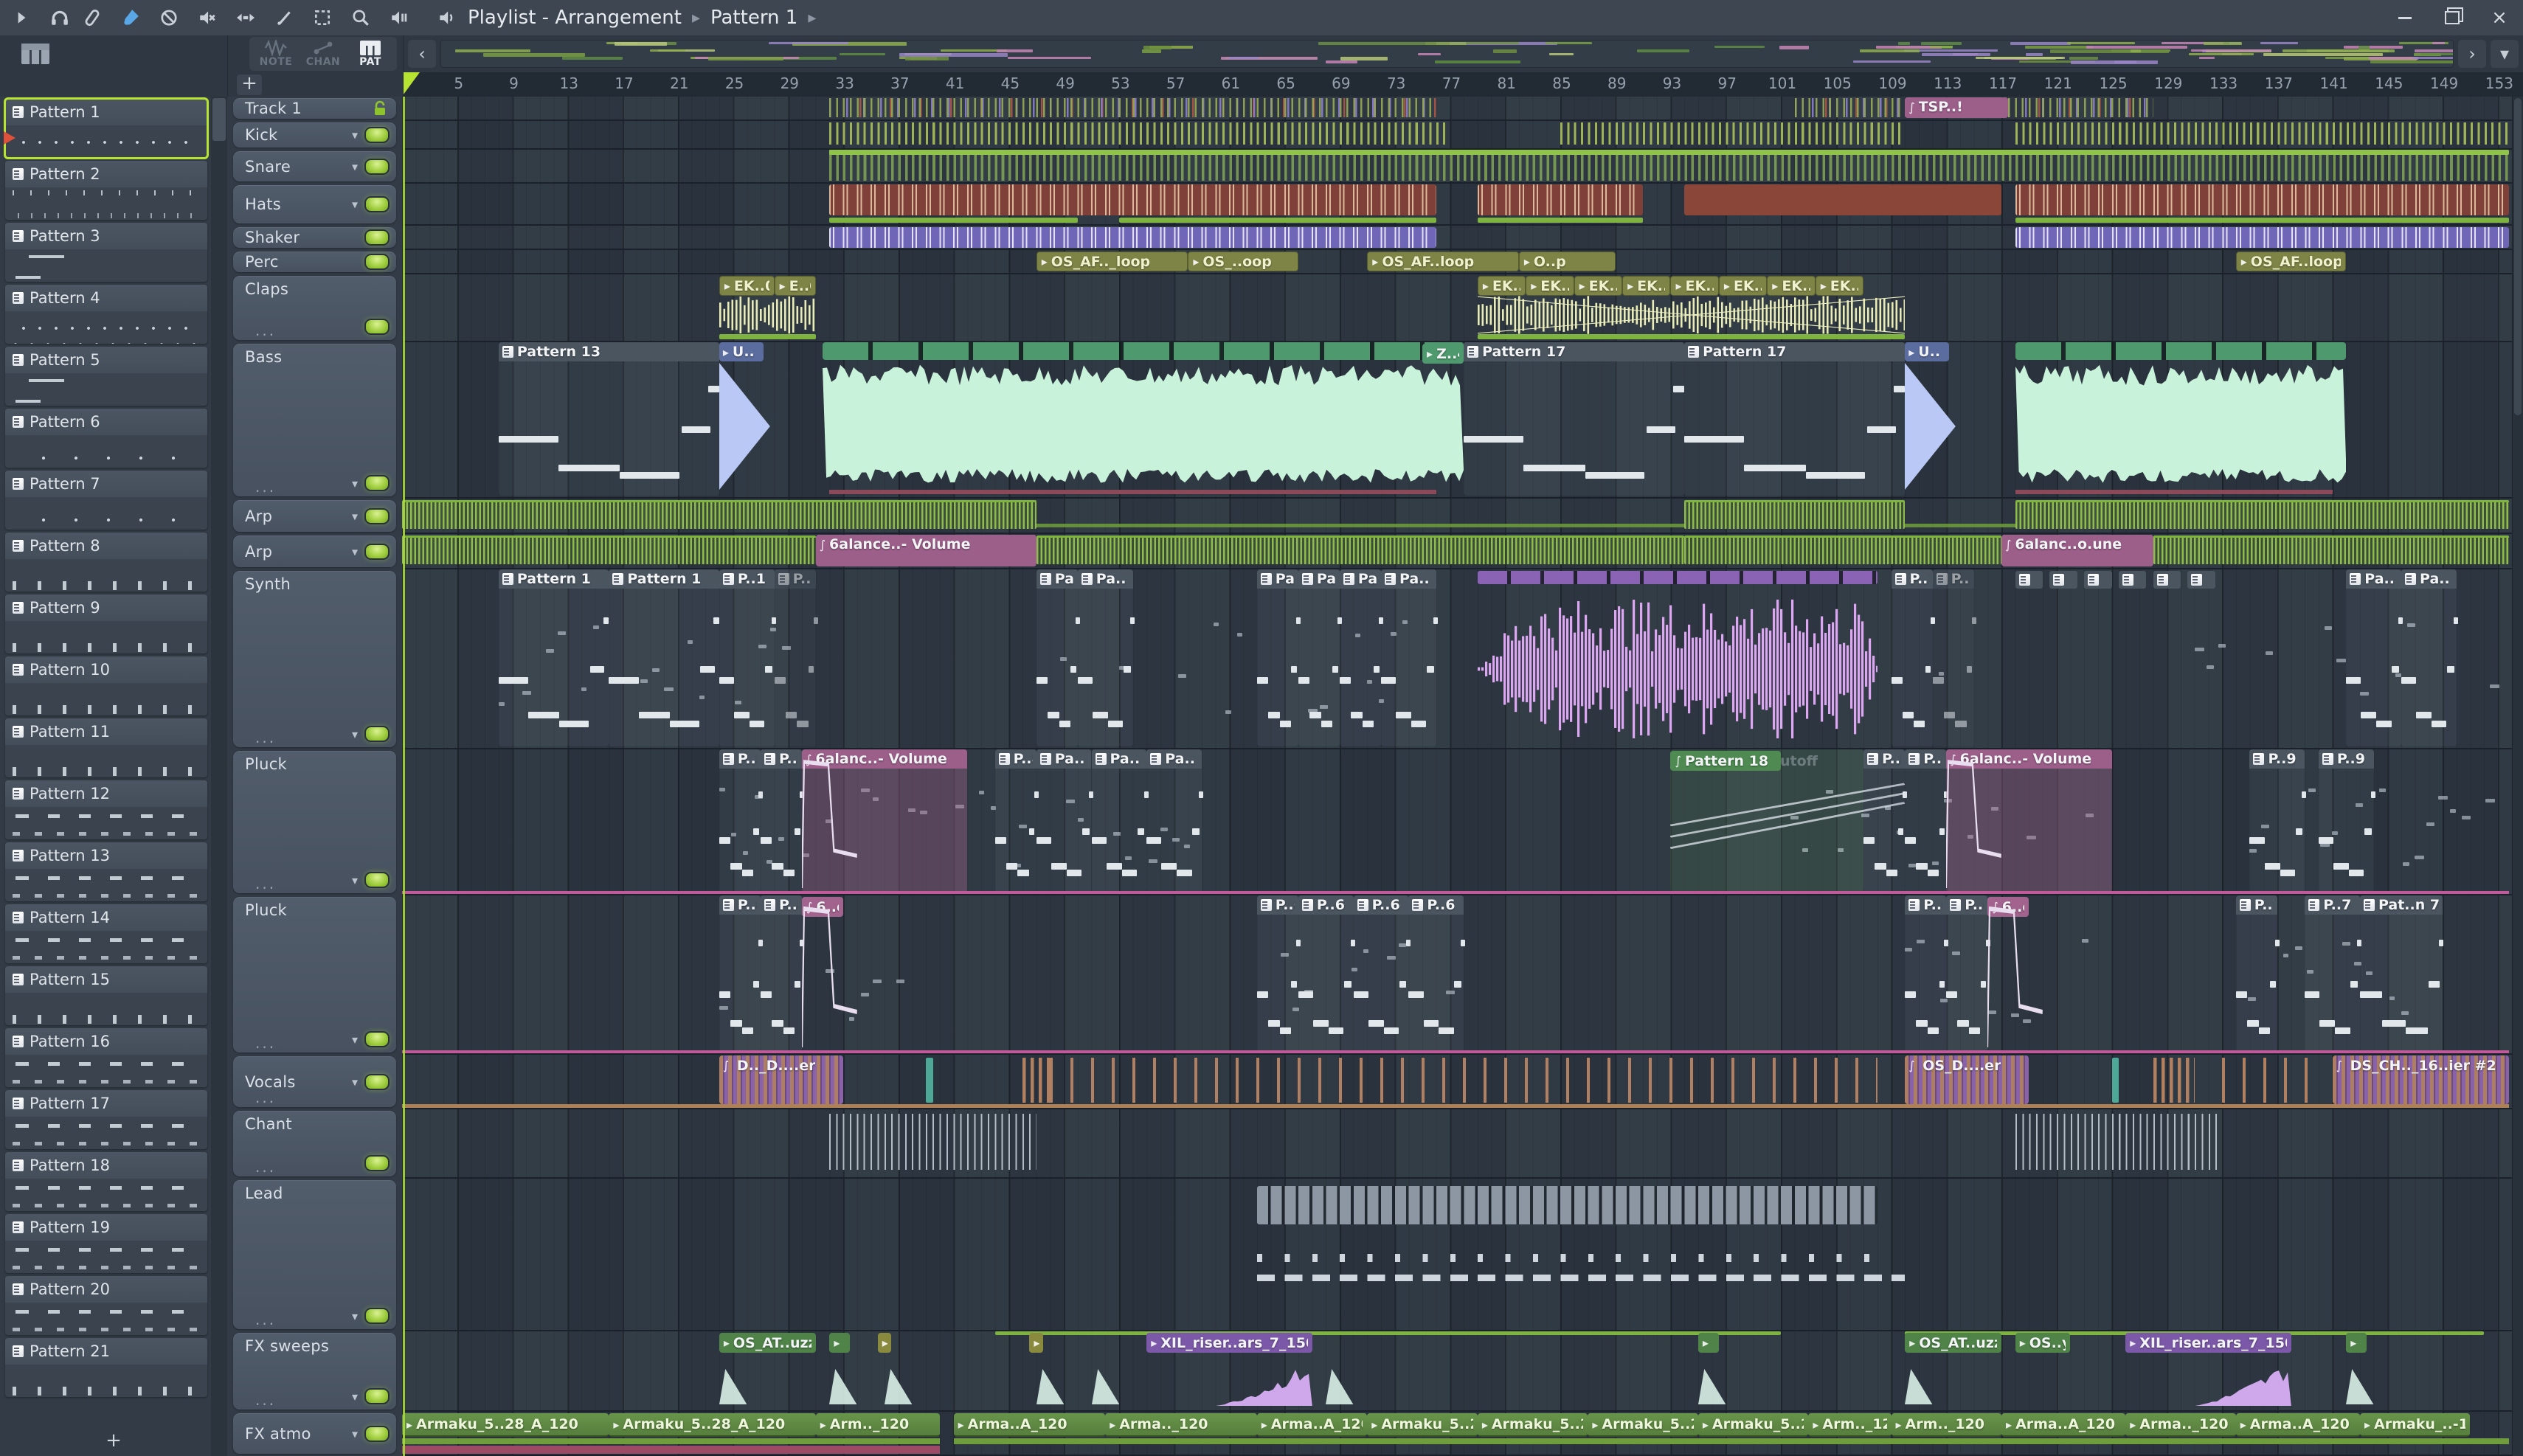 Image resolution: width=2523 pixels, height=1456 pixels. I want to click on audio-clip: ▸ XIL_riser..ars_7_150, so click(1229, 1343).